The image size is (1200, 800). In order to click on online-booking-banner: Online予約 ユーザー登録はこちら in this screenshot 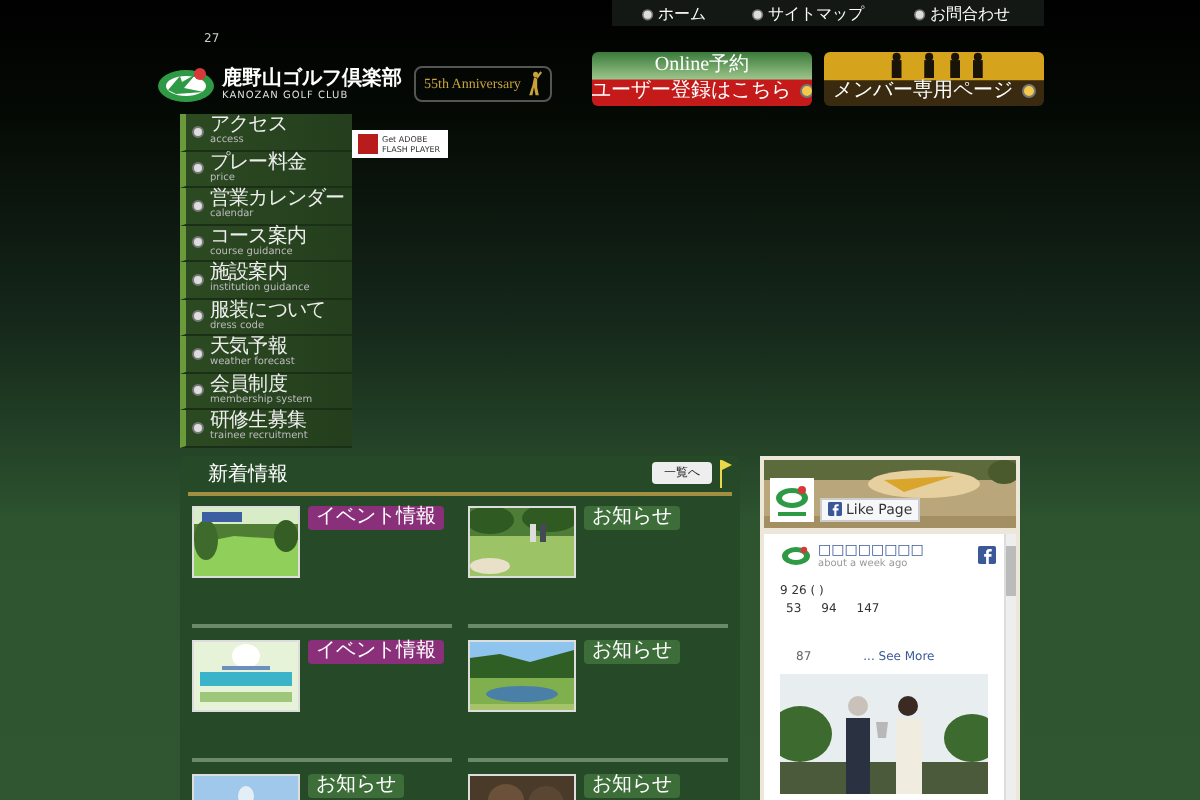, I will do `click(702, 79)`.